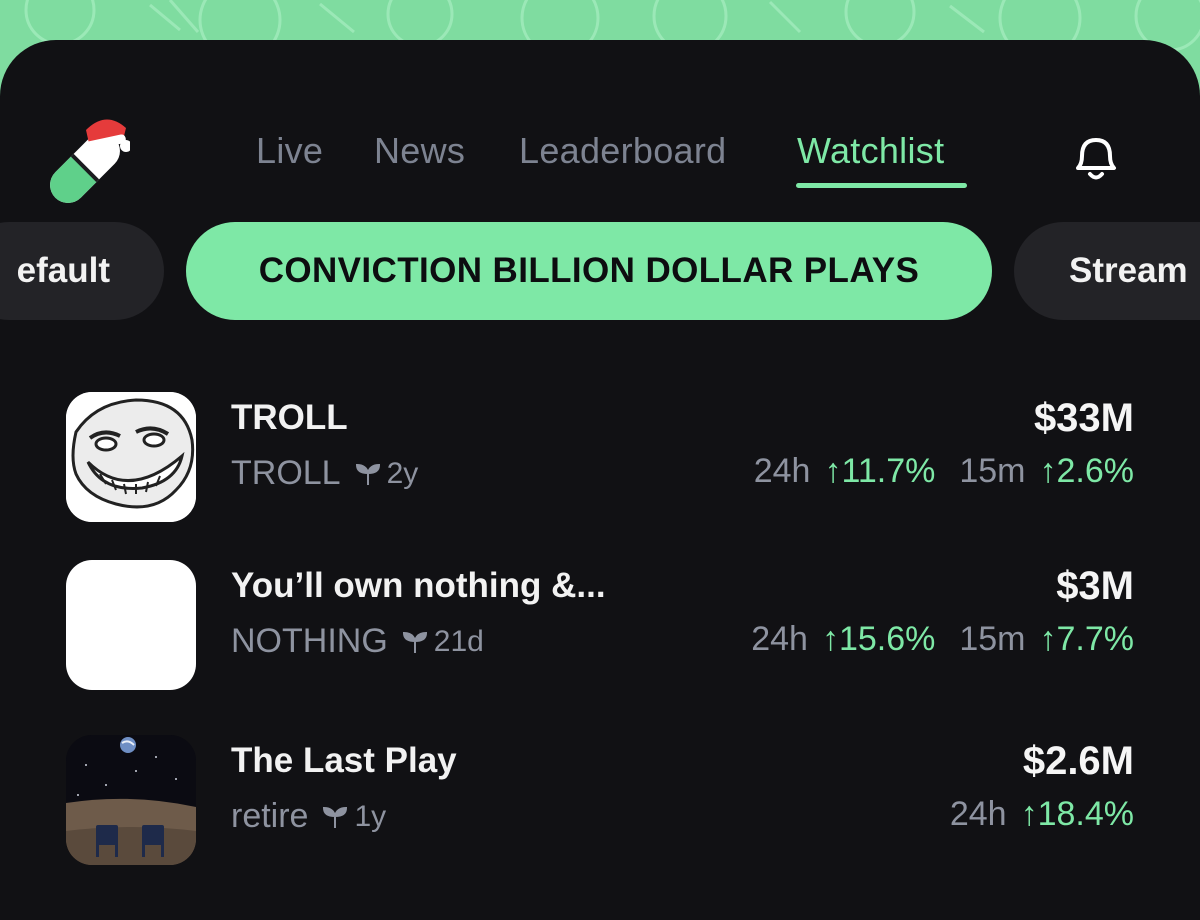  I want to click on chip-label: CONVICTION BILLION DOLLAR PLAYS, so click(589, 270).